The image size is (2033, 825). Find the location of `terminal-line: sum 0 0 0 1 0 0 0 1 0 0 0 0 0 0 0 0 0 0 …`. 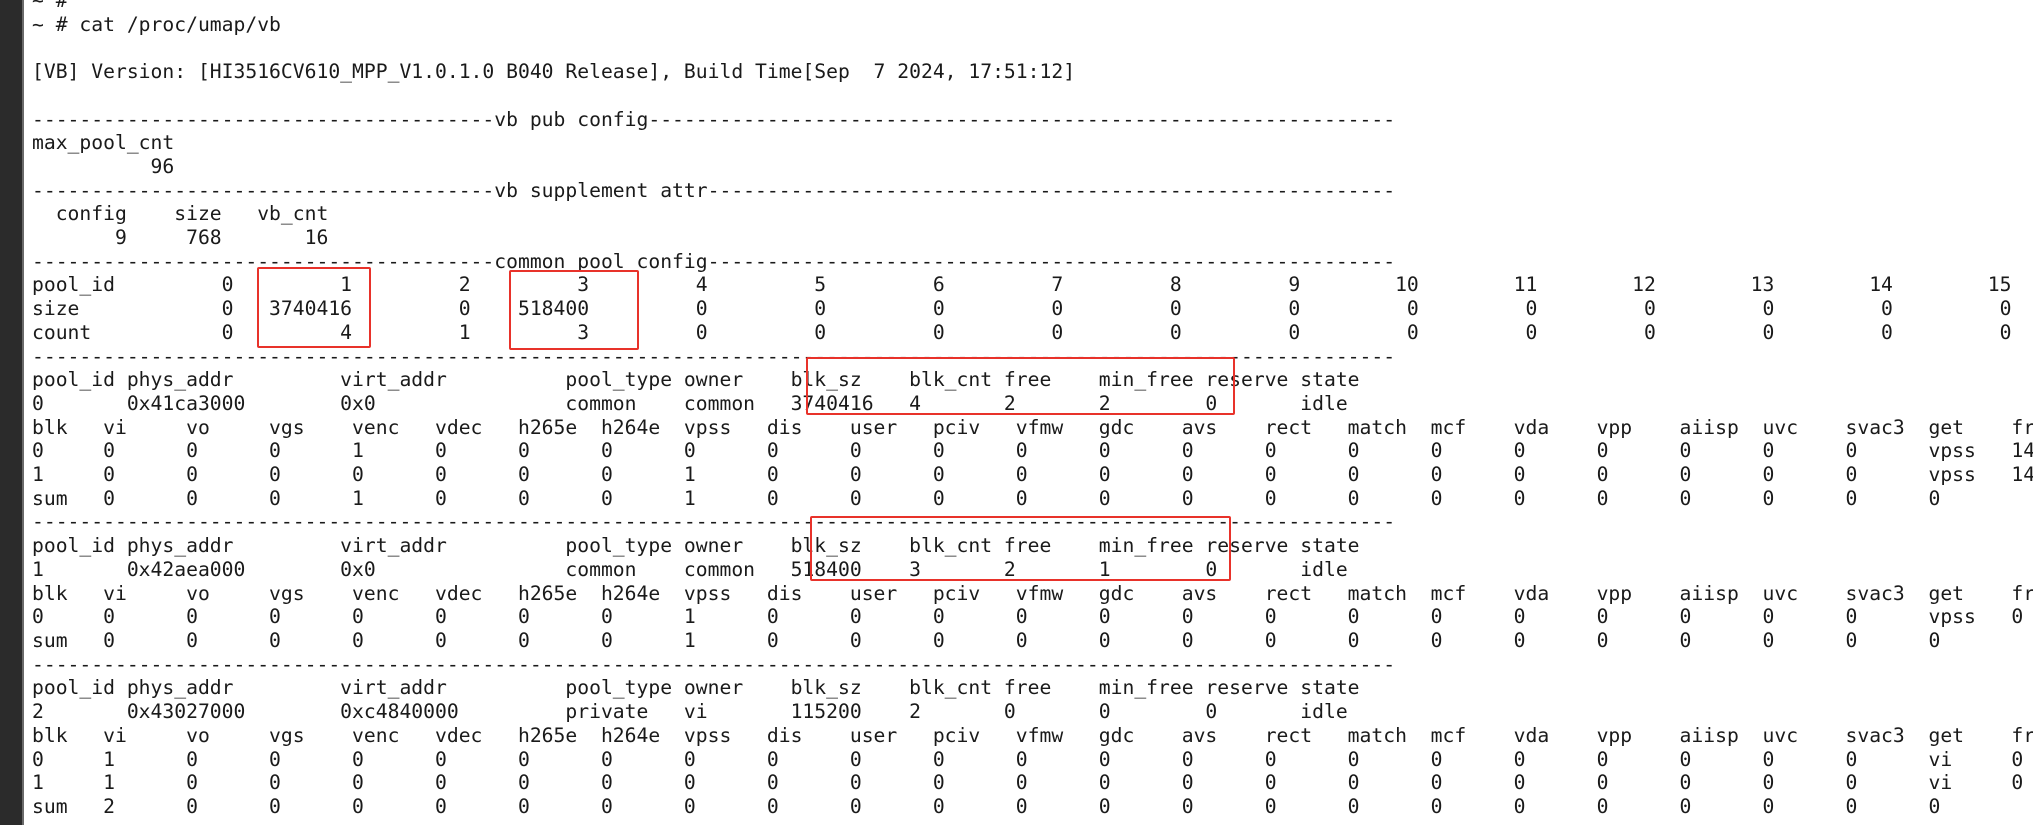

terminal-line: sum 0 0 0 1 0 0 0 1 0 0 0 0 0 0 0 0 0 0 … is located at coordinates (986, 498).